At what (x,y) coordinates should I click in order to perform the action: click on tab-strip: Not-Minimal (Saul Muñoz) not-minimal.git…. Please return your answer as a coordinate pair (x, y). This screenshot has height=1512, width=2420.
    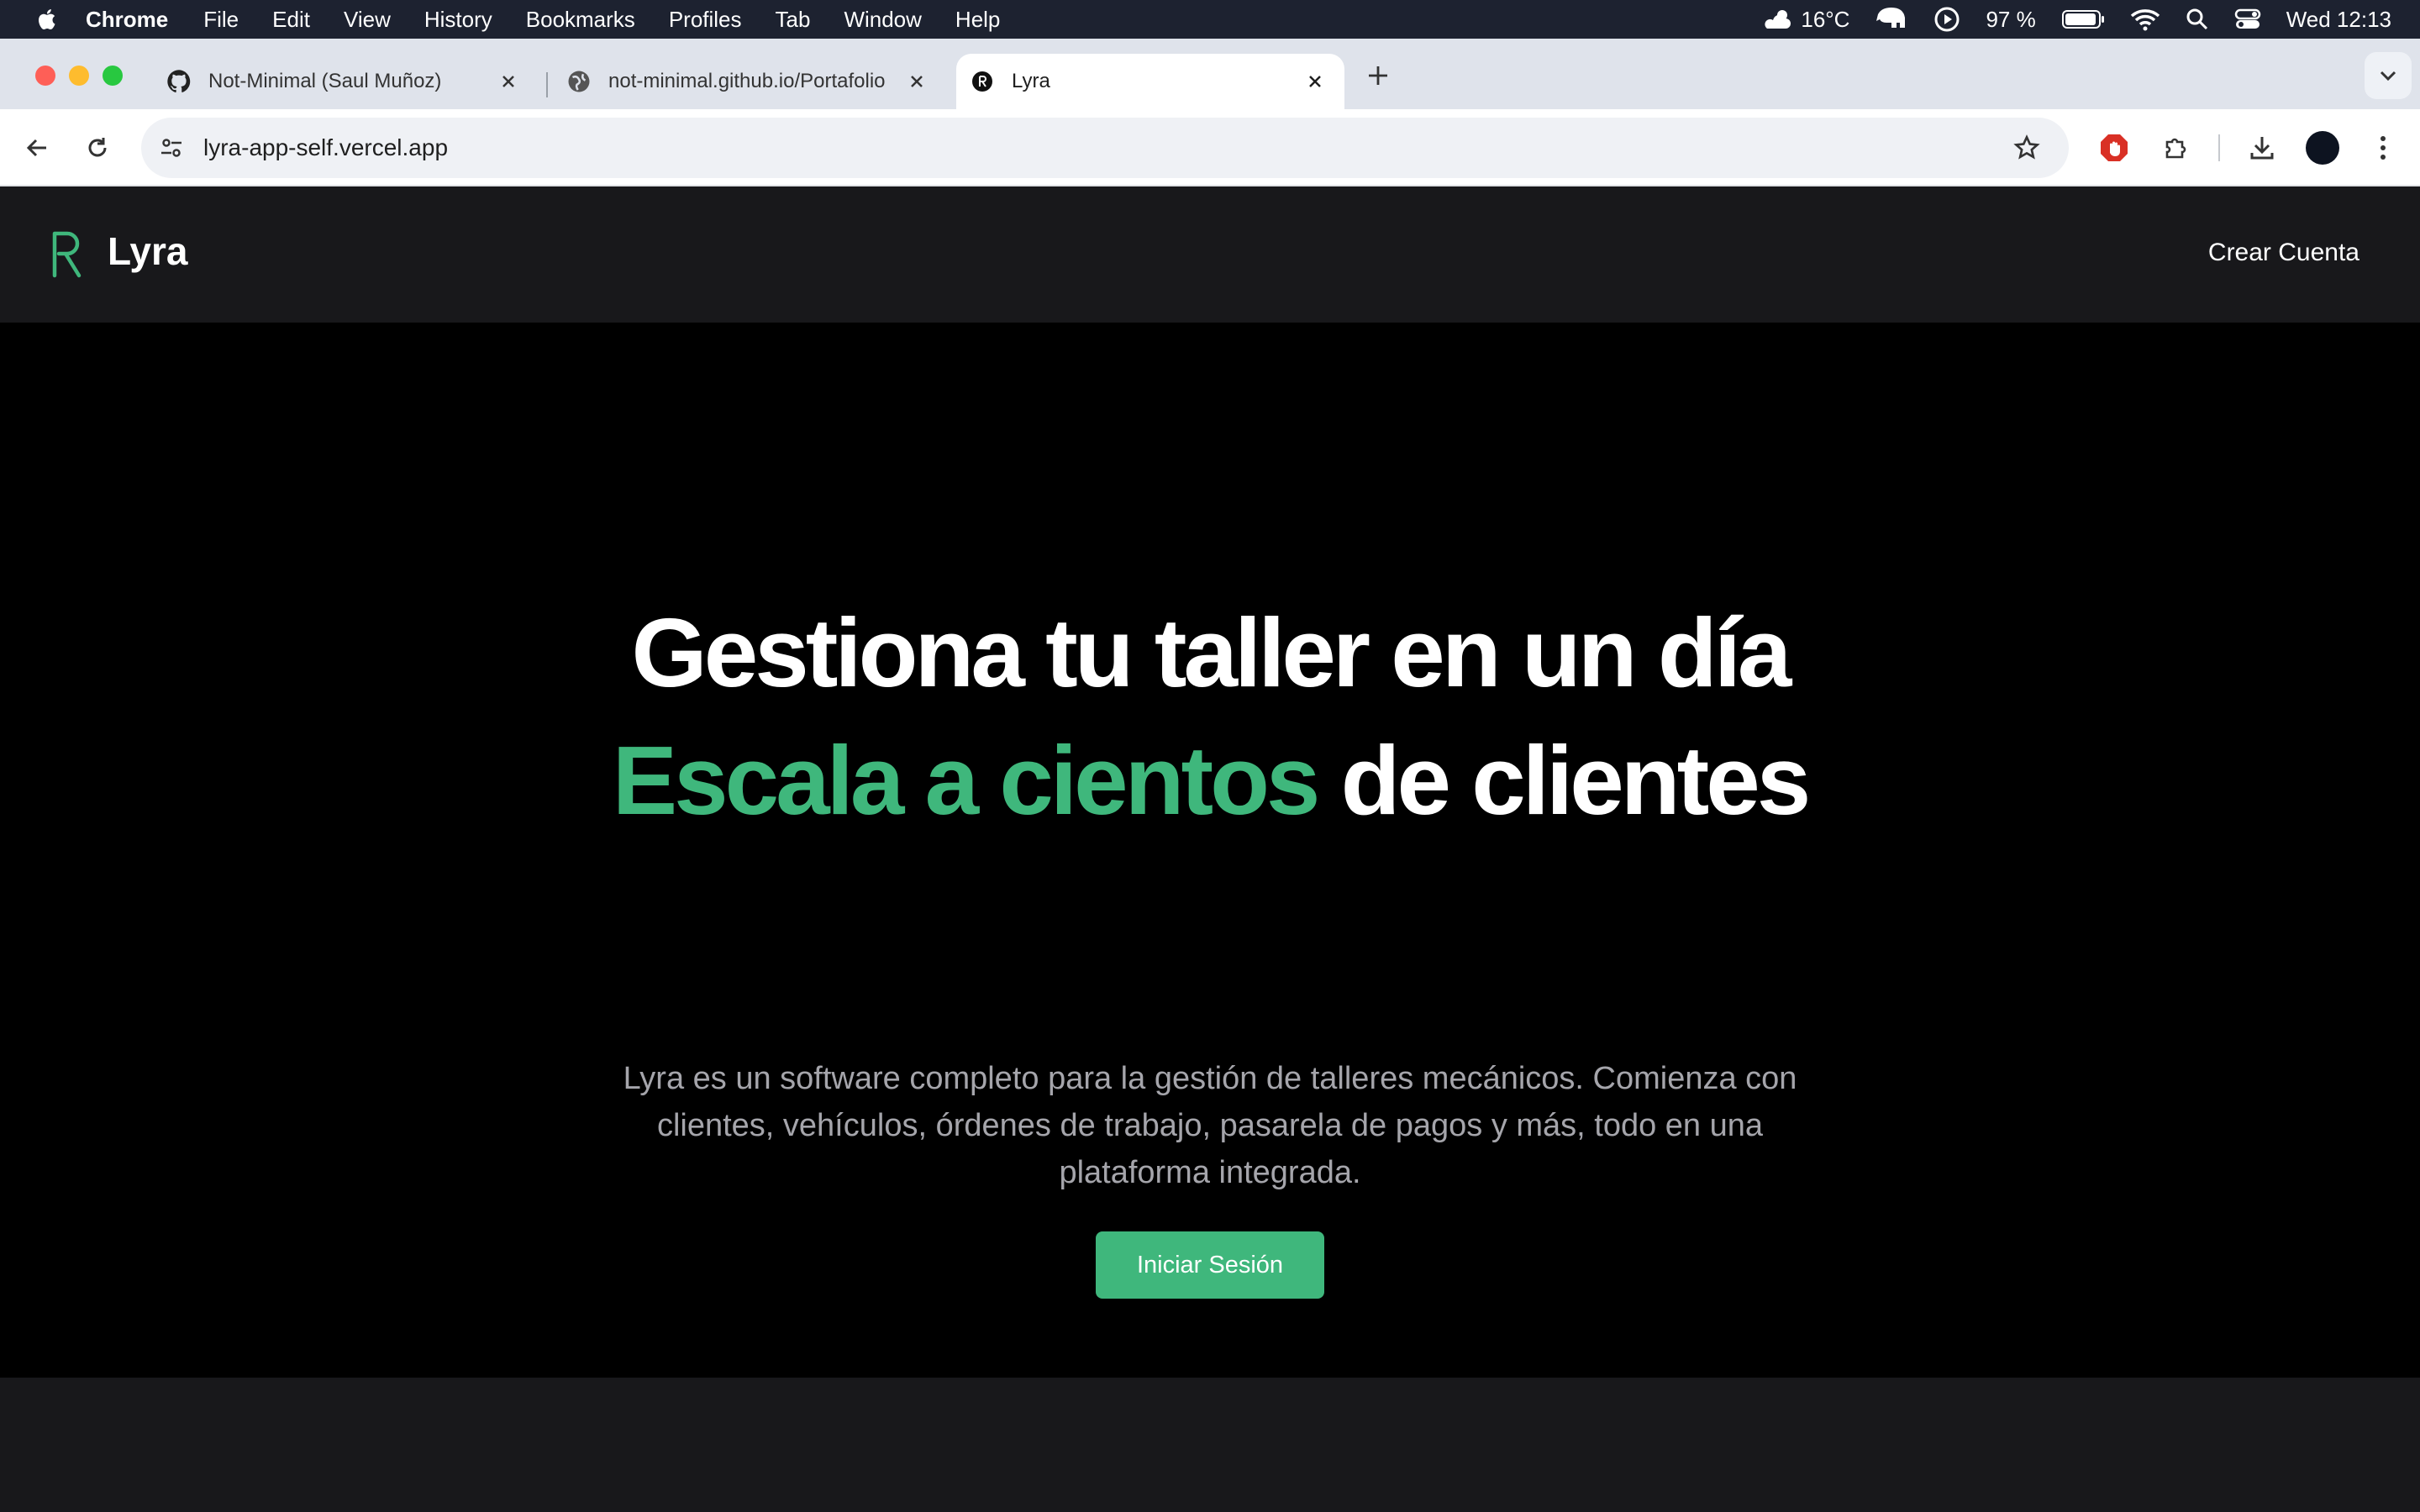
    Looking at the image, I should click on (1210, 74).